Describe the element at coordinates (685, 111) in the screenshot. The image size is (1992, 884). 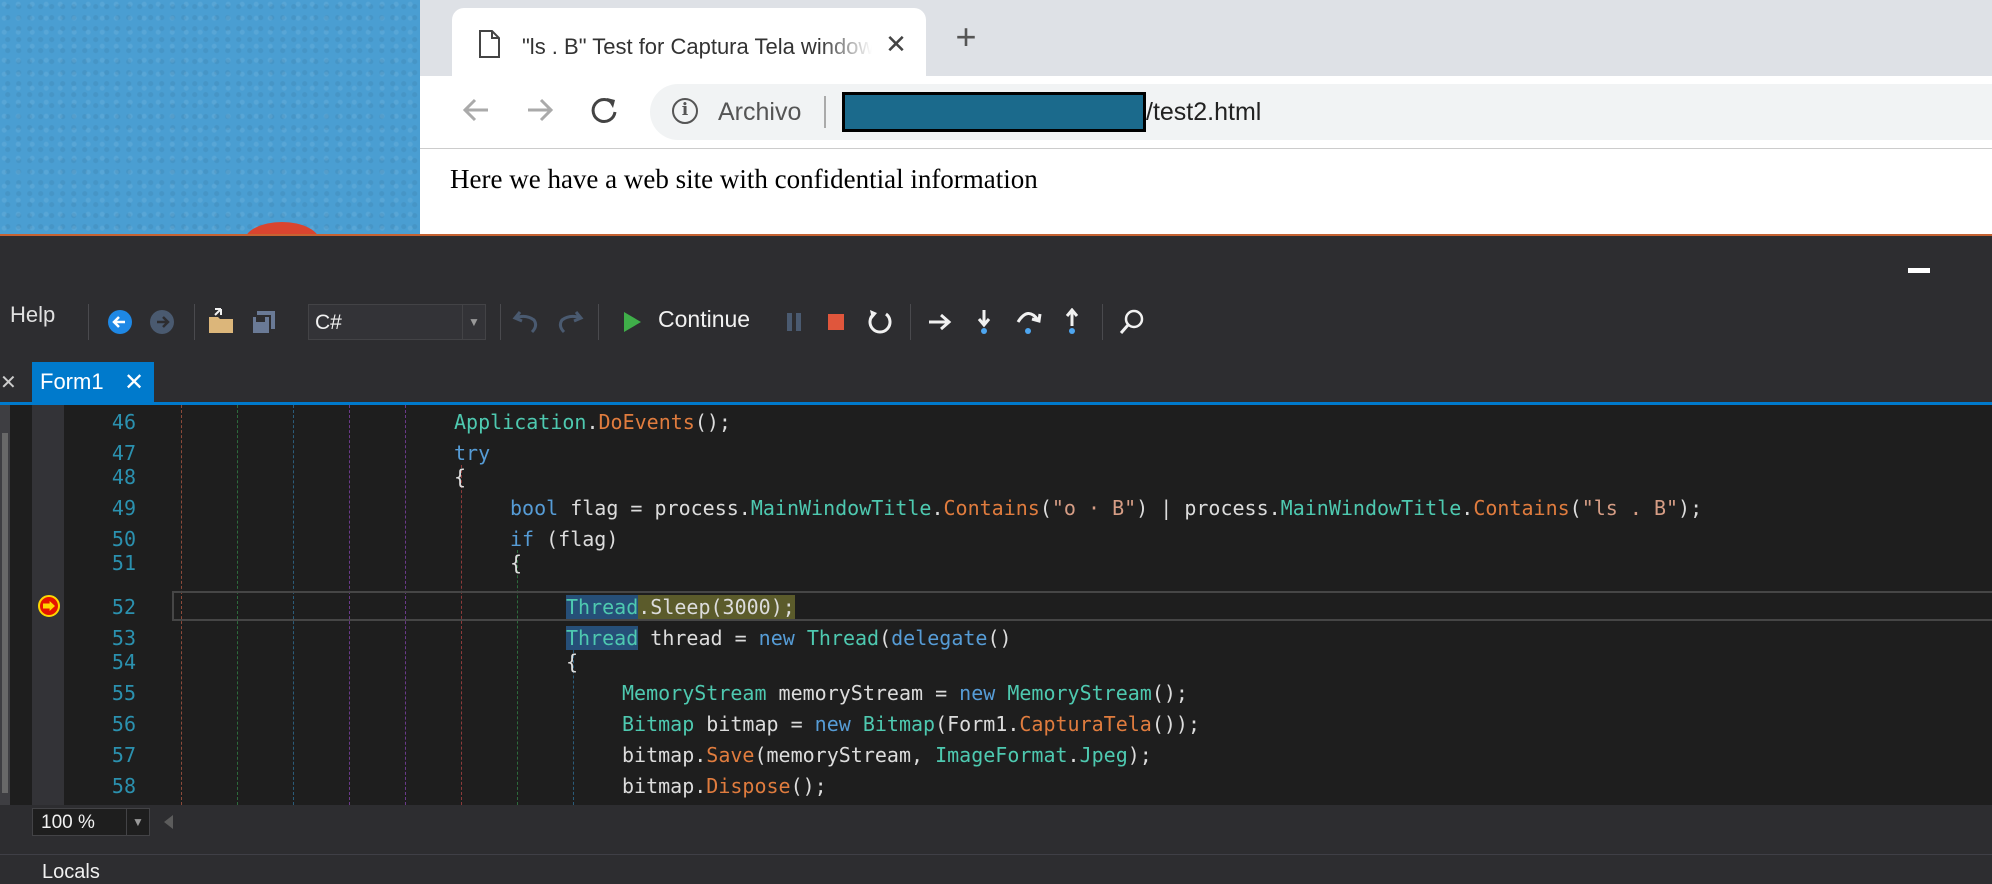
I see `info-icon: i` at that location.